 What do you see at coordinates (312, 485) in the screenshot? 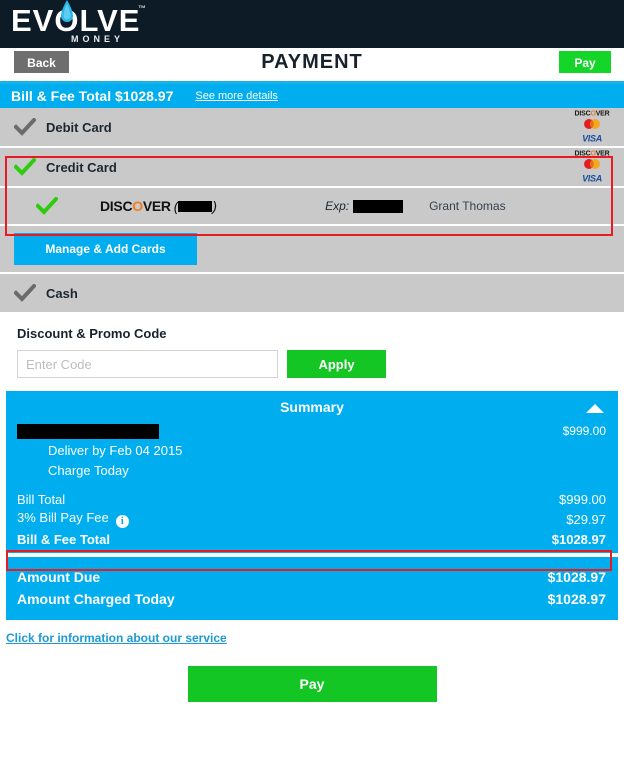
I see `summary-spacer` at bounding box center [312, 485].